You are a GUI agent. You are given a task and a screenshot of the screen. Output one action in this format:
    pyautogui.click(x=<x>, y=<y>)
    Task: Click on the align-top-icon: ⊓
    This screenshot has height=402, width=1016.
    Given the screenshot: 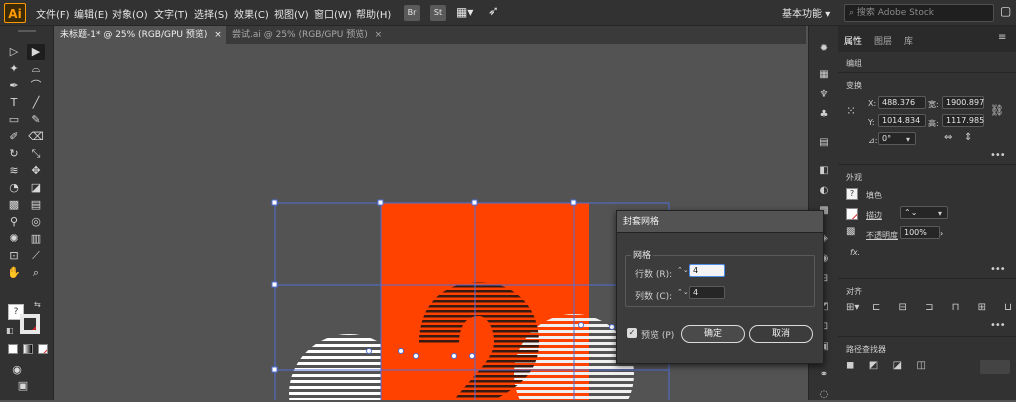 What is the action you would take?
    pyautogui.click(x=956, y=307)
    